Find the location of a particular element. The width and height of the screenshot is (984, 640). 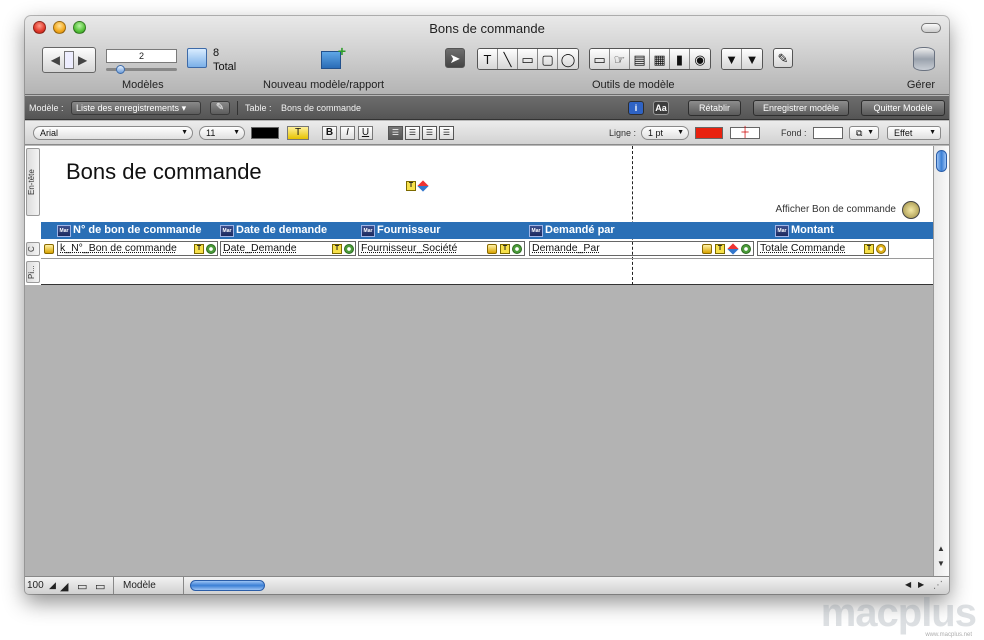

chart-tool: ▮ is located at coordinates (680, 59).